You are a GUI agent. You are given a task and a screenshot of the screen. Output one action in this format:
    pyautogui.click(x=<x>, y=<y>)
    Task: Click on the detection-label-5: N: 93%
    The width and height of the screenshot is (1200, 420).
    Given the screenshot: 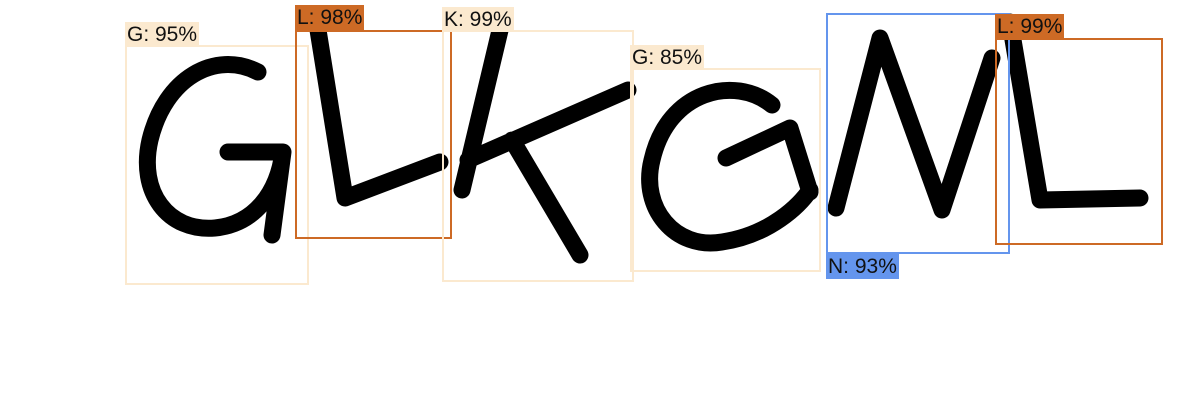 What is the action you would take?
    pyautogui.click(x=862, y=266)
    